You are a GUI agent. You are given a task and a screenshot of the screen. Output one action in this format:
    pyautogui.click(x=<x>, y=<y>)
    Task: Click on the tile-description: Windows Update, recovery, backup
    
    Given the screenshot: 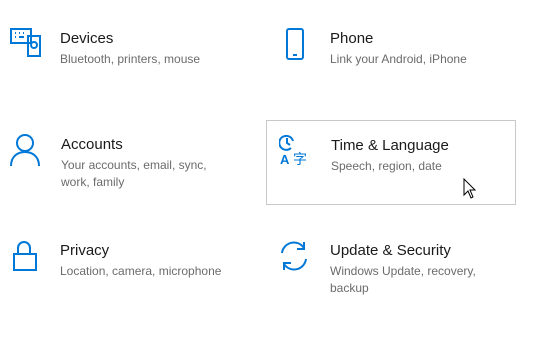 What is the action you would take?
    pyautogui.click(x=403, y=279)
    